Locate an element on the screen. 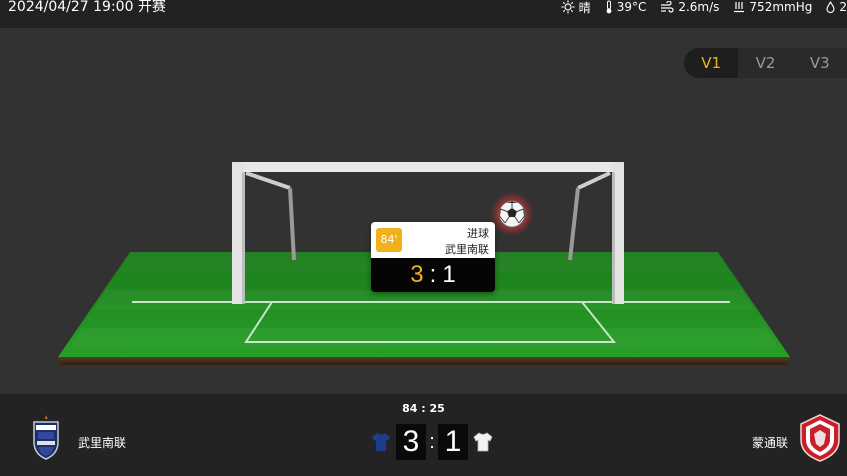  wind-icon is located at coordinates (667, 7).